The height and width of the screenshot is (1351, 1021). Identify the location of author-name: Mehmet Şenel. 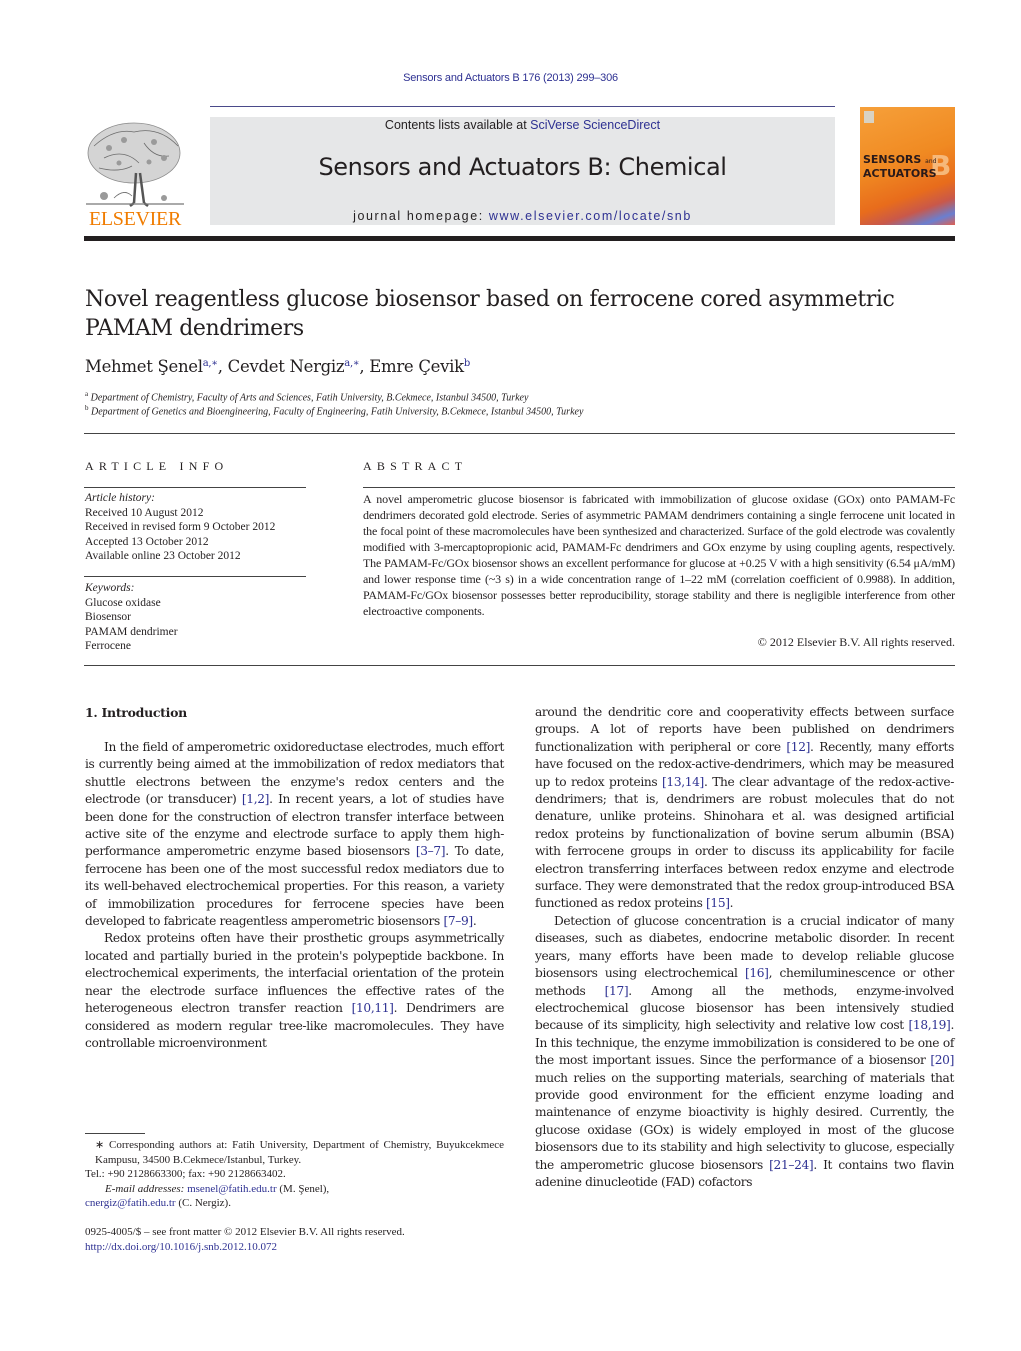
(144, 366).